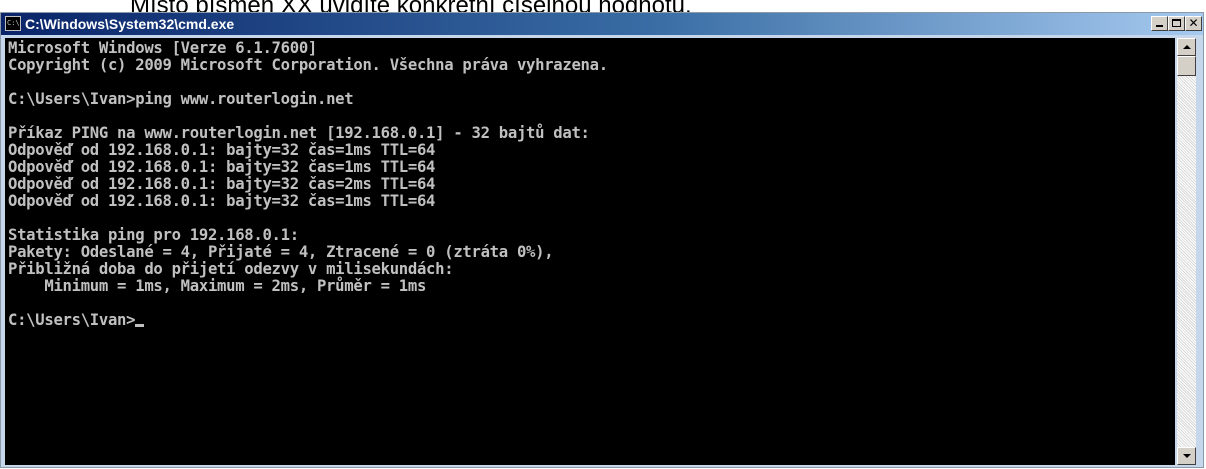 The width and height of the screenshot is (1206, 469). I want to click on window-title: C:\Windows\System32\cmd.exe, so click(130, 24).